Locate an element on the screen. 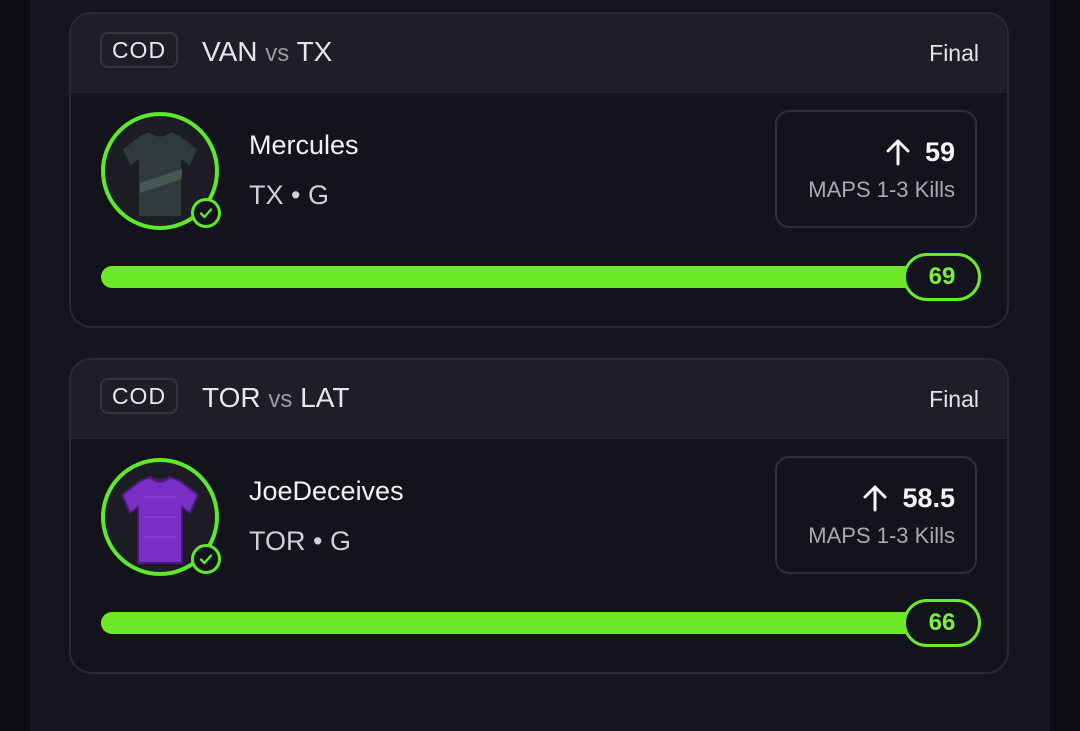 The image size is (1080, 731). away-team: LAT is located at coordinates (325, 397).